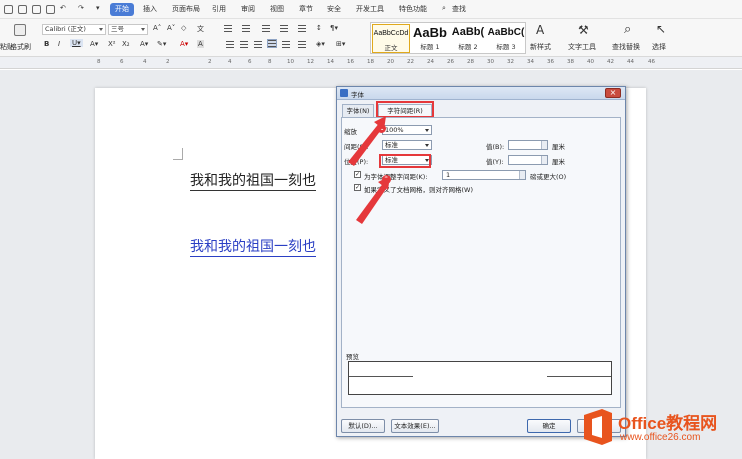  I want to click on menu-search: 查找, so click(459, 9).